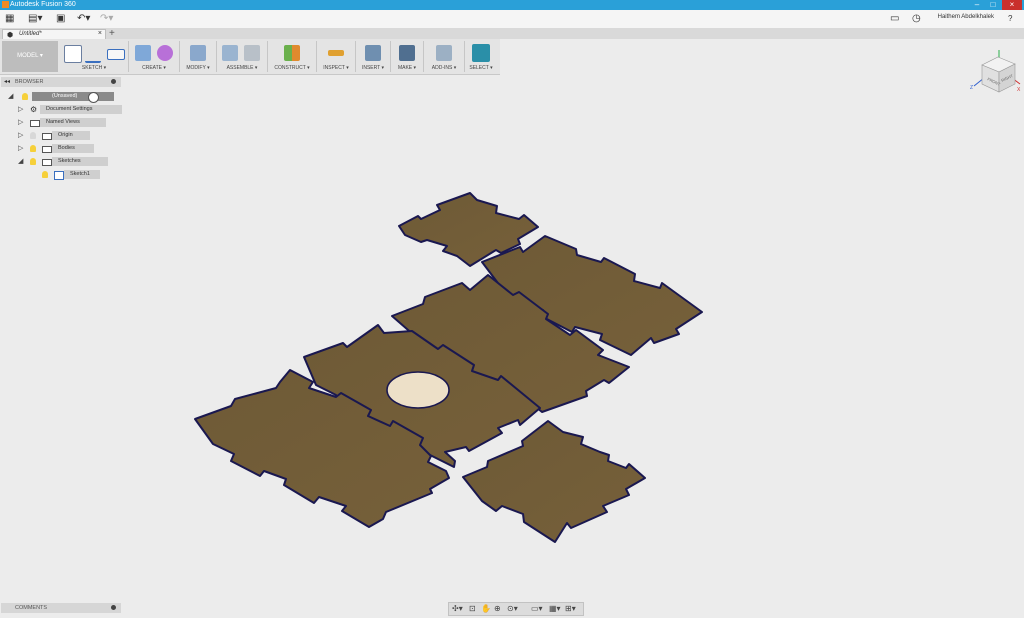  What do you see at coordinates (112, 33) in the screenshot?
I see `new-tab-button: +` at bounding box center [112, 33].